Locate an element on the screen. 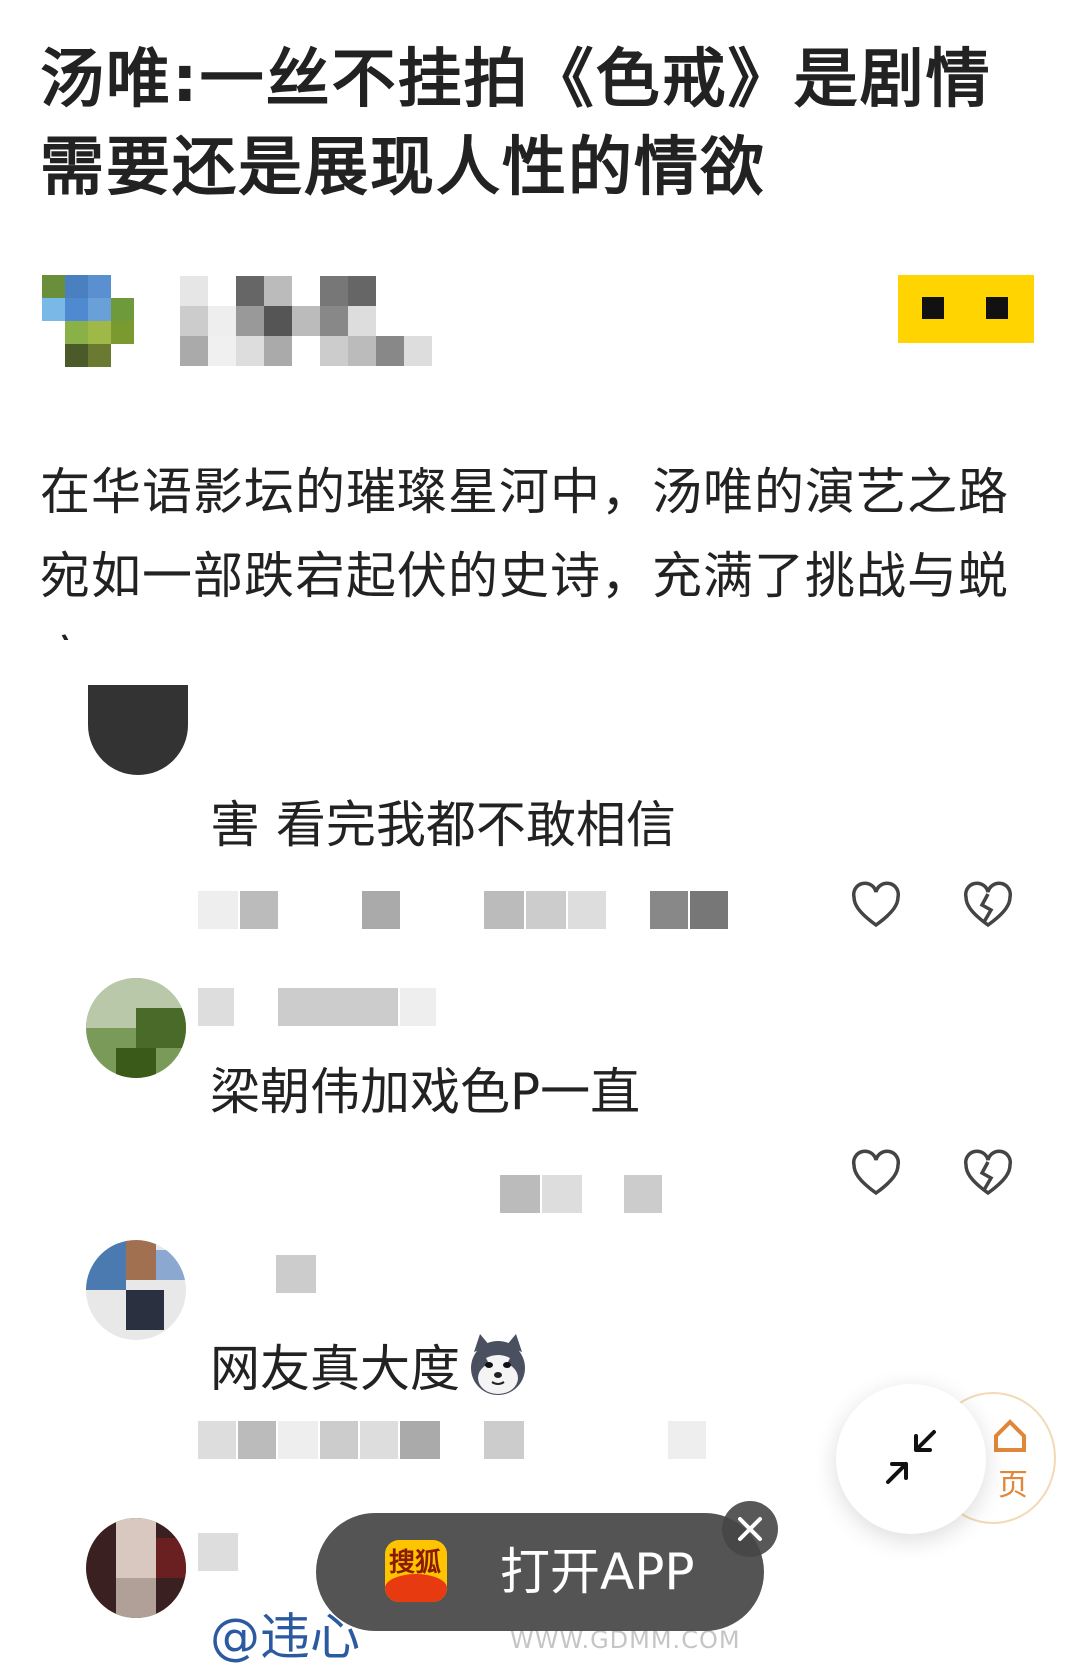 The height and width of the screenshot is (1664, 1080). open-app-button: 打开APP is located at coordinates (597, 1572).